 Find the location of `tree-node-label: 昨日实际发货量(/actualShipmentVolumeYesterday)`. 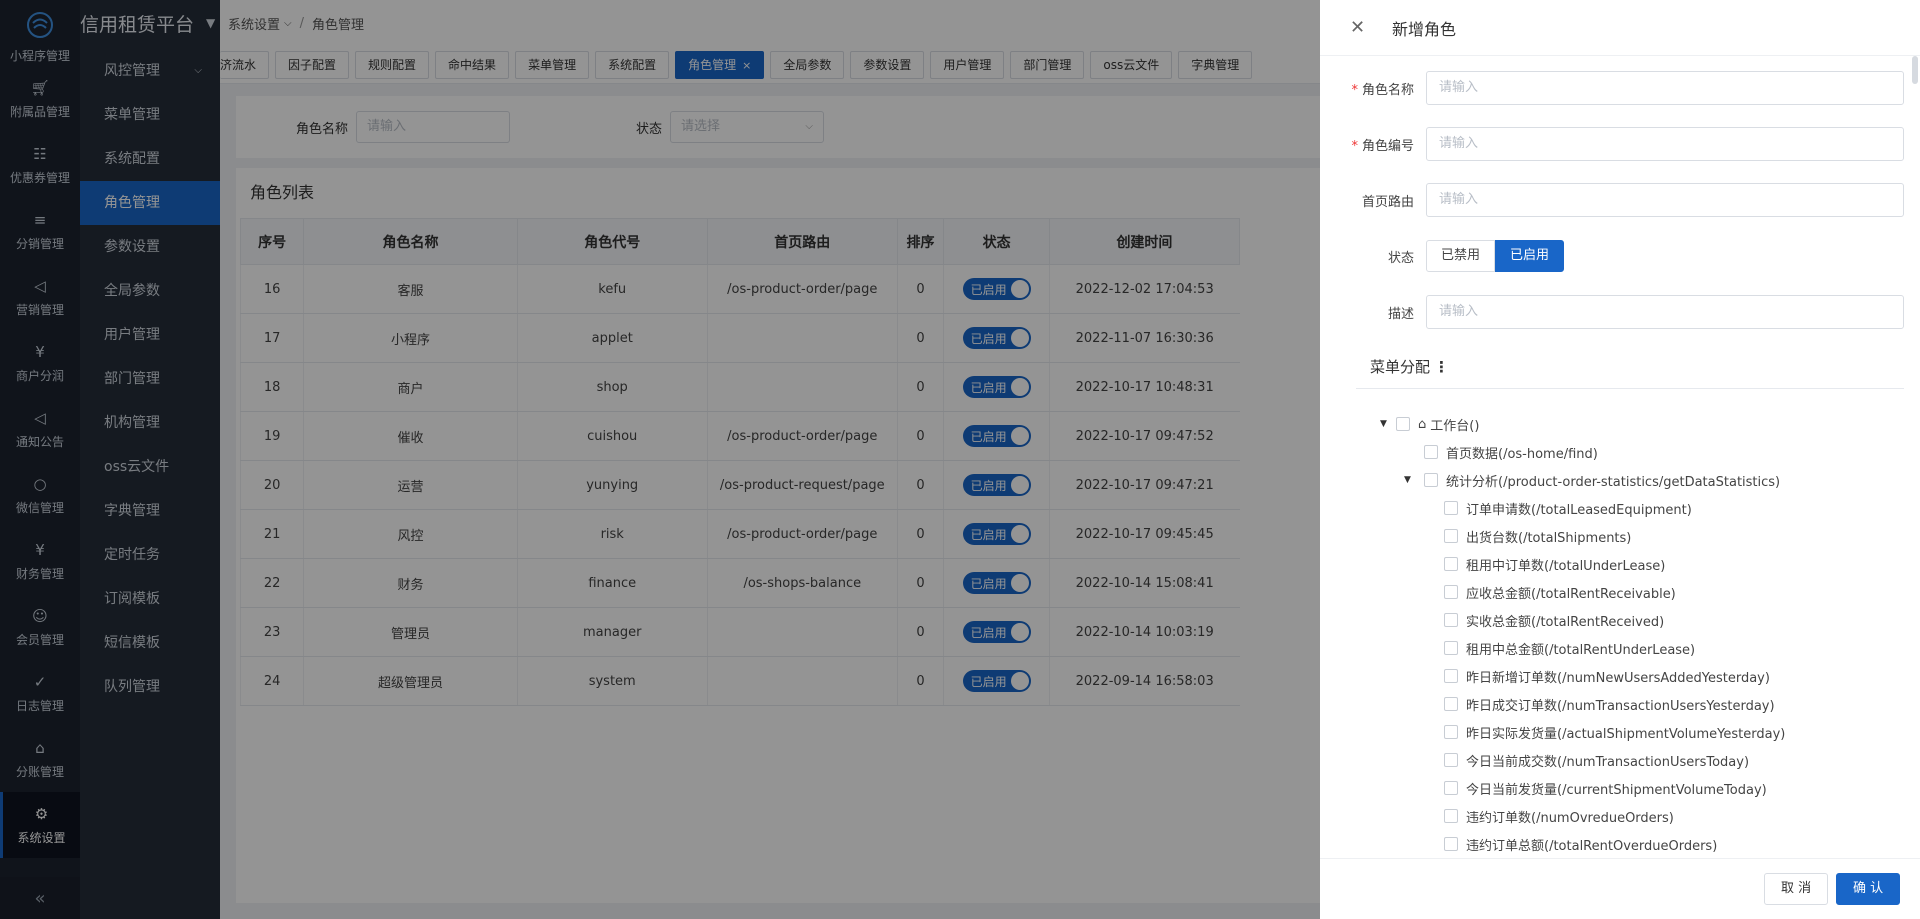

tree-node-label: 昨日实际发货量(/actualShipmentVolumeYesterday) is located at coordinates (1626, 734).